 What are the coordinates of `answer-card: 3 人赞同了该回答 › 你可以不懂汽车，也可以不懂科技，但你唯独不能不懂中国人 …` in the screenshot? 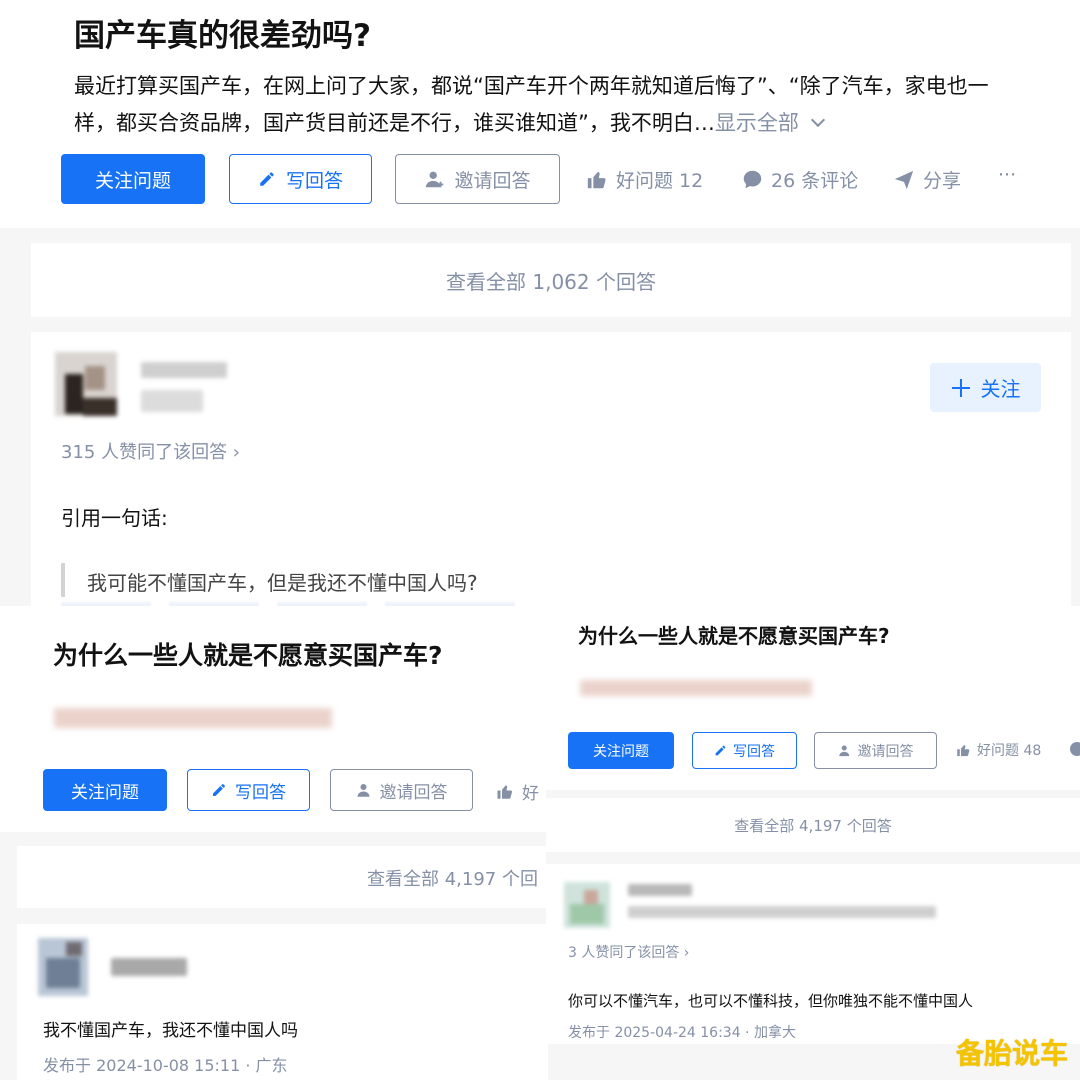 It's located at (813, 954).